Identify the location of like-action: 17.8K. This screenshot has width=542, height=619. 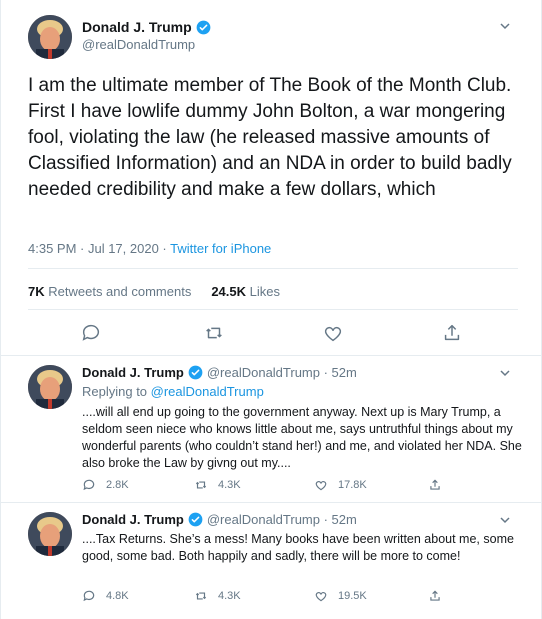
(340, 485).